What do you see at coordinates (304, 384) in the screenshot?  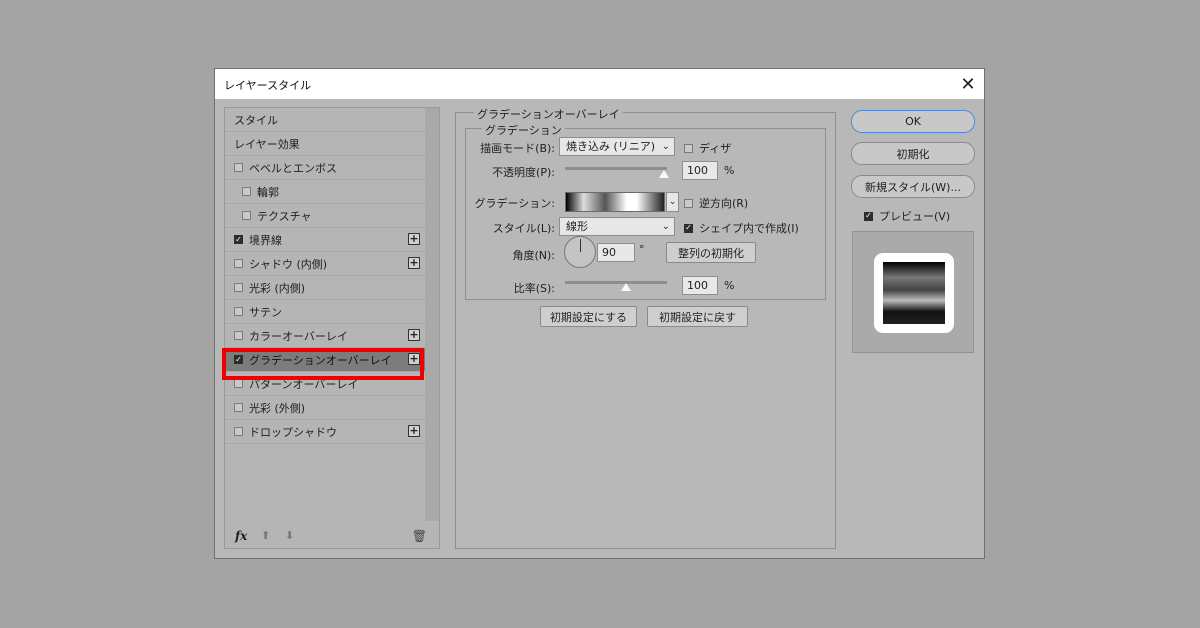 I see `effect-label: パターンオーバーレイ` at bounding box center [304, 384].